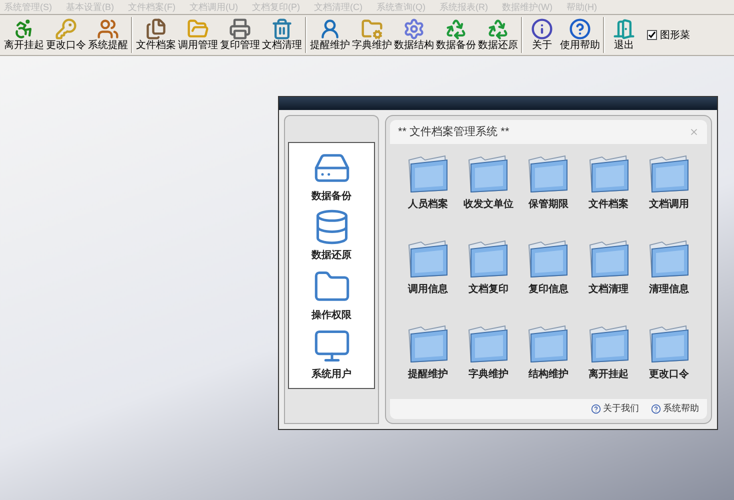 The image size is (734, 500). Describe the element at coordinates (428, 361) in the screenshot. I see `module-button: 提醒维护` at that location.